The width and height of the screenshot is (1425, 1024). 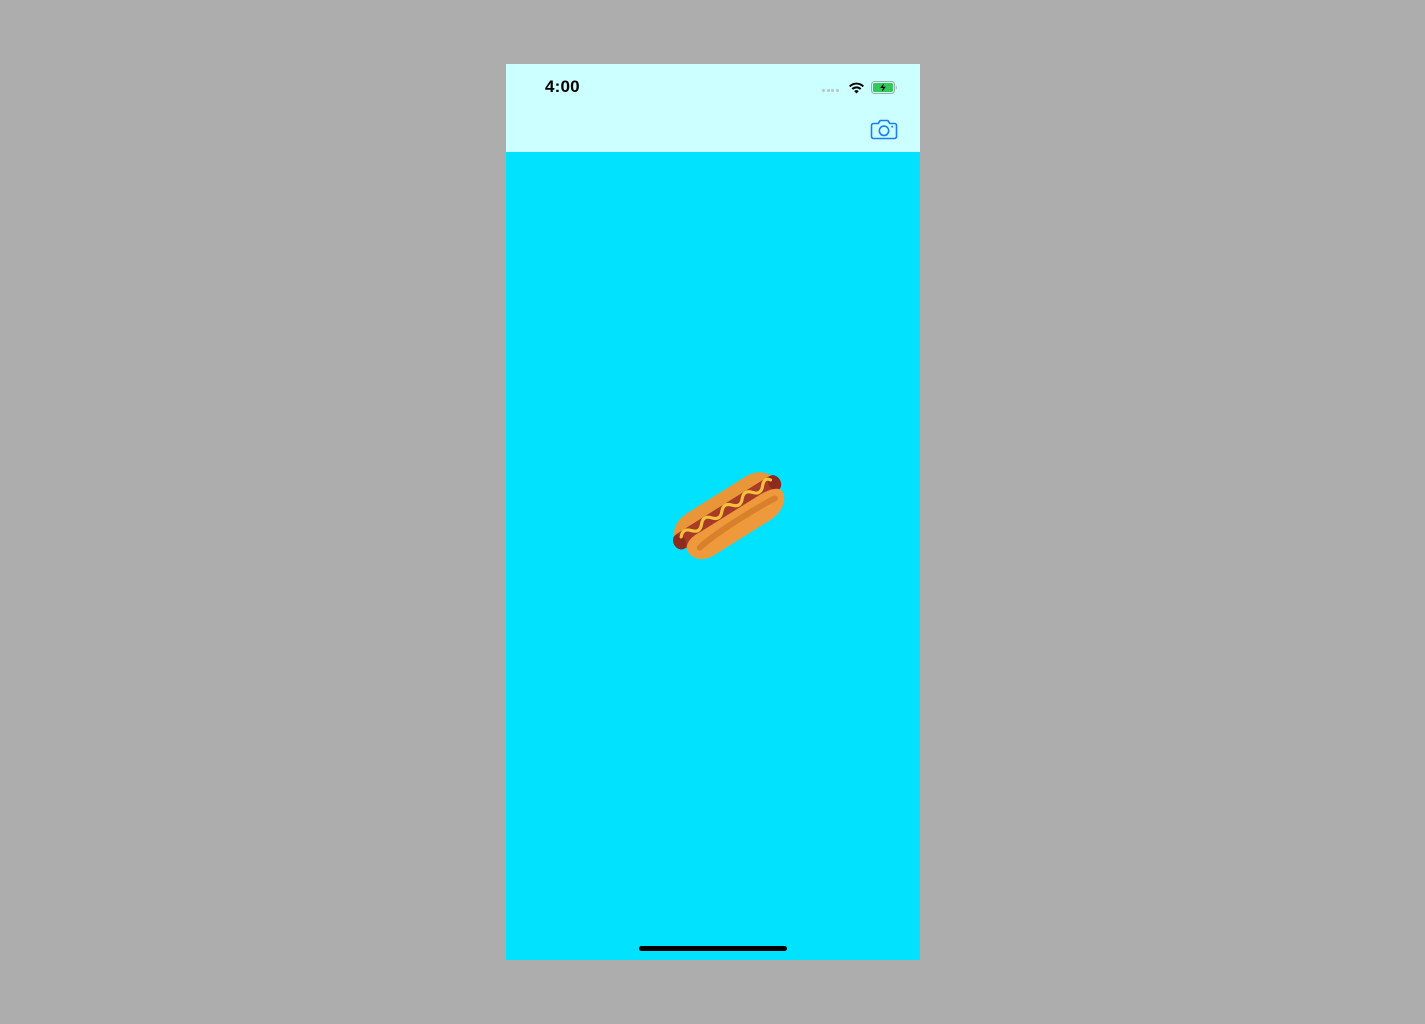 I want to click on status-bar-indicators, so click(x=860, y=87).